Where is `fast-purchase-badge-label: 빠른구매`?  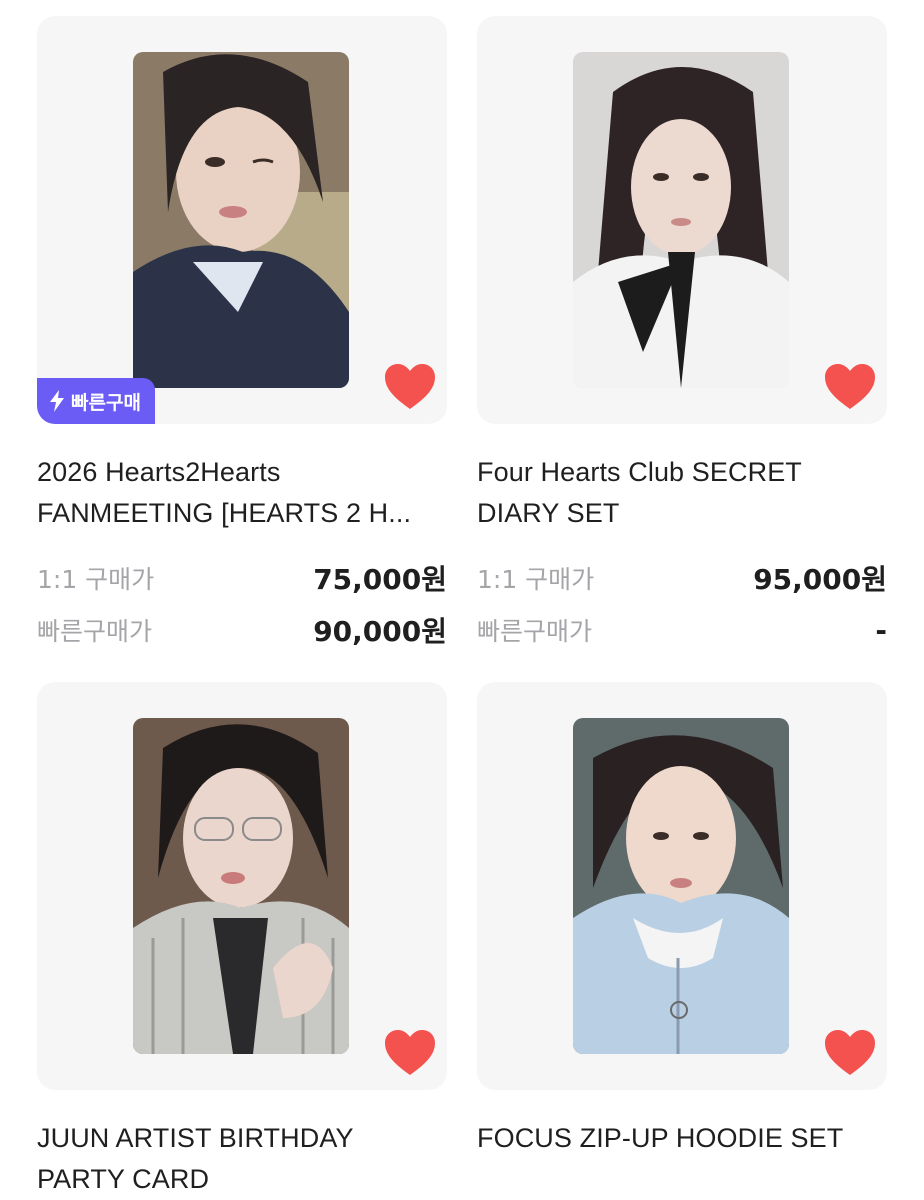 fast-purchase-badge-label: 빠른구매 is located at coordinates (106, 402).